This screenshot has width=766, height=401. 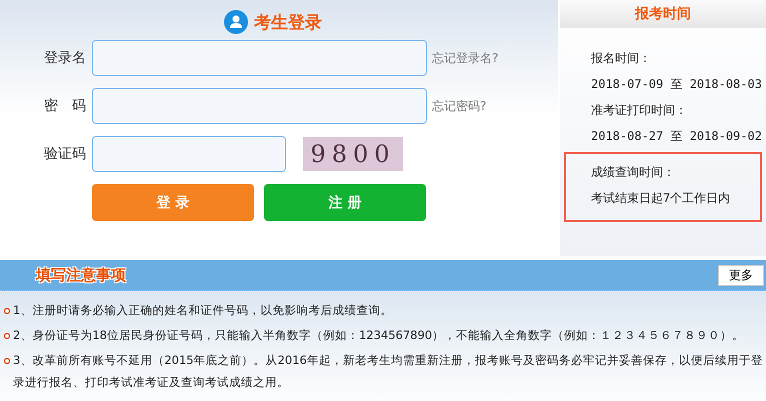 What do you see at coordinates (388, 371) in the screenshot?
I see `notice-text: 3、改革前所有账号不延用（2015年底之前）。从2016年起，新老考生均需重新注册，报考账号及密码务必牢记并妥善保存，以便后续用于登录进行报名、打印考试准考证及查询考试成绩之用。` at bounding box center [388, 371].